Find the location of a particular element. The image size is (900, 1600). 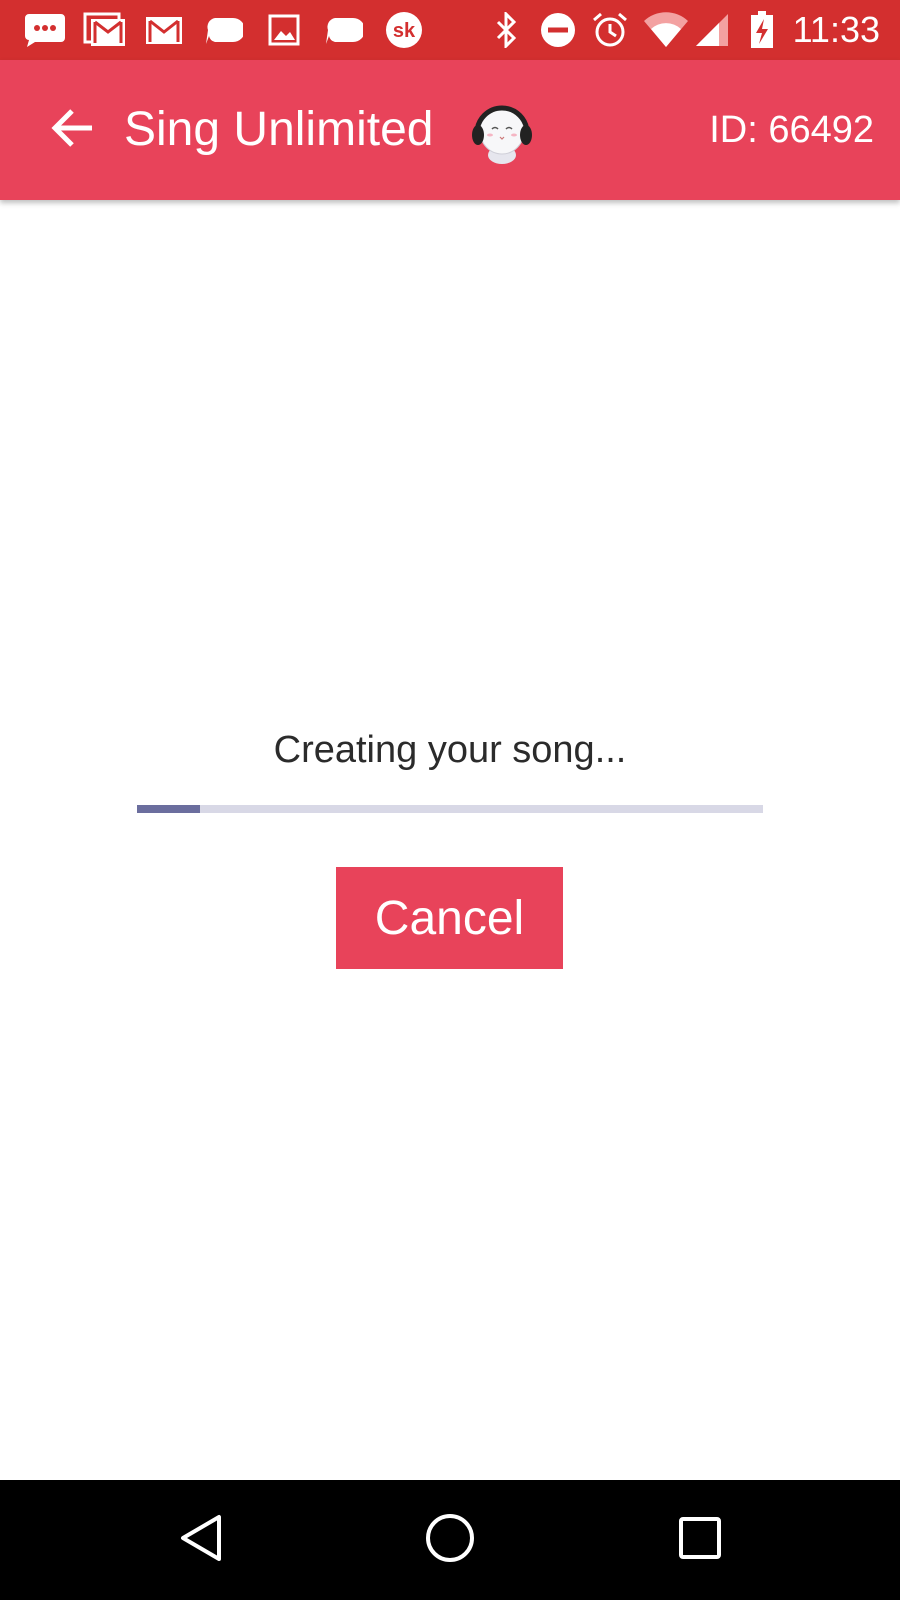

navigation-bar is located at coordinates (450, 1540).